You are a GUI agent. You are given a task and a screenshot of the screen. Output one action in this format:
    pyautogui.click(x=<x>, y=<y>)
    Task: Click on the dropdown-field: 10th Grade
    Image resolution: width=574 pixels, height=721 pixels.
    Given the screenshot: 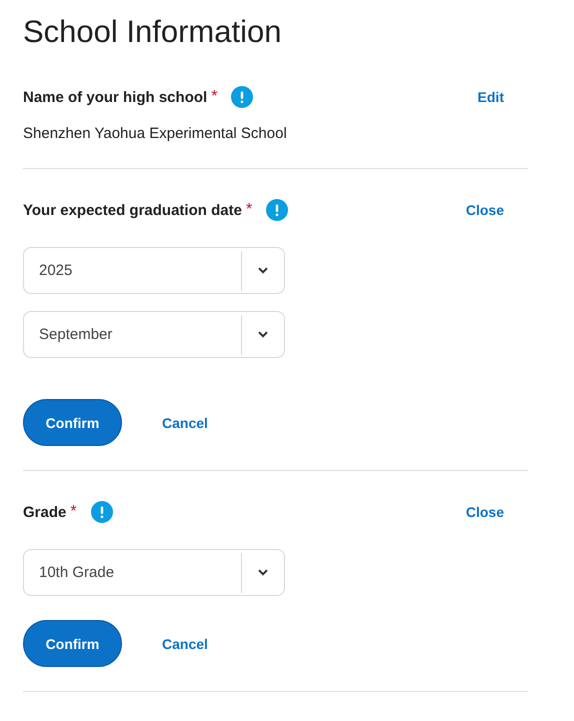 What is the action you would take?
    pyautogui.click(x=154, y=572)
    